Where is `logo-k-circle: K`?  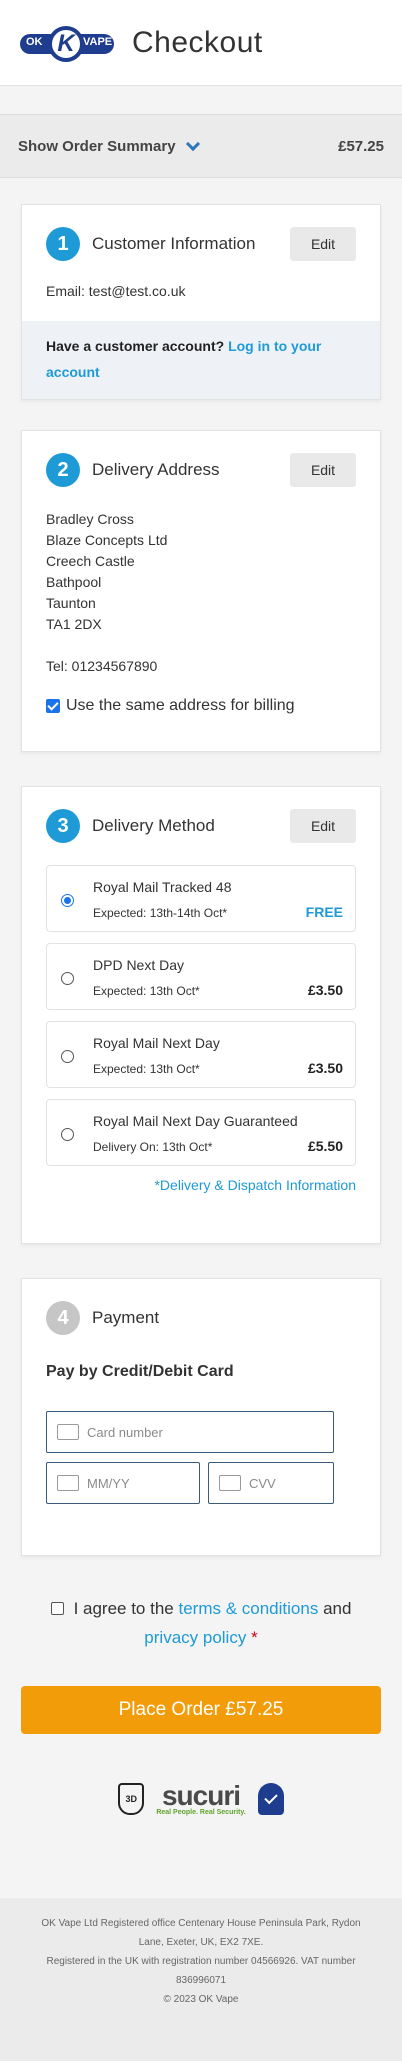 logo-k-circle: K is located at coordinates (66, 43).